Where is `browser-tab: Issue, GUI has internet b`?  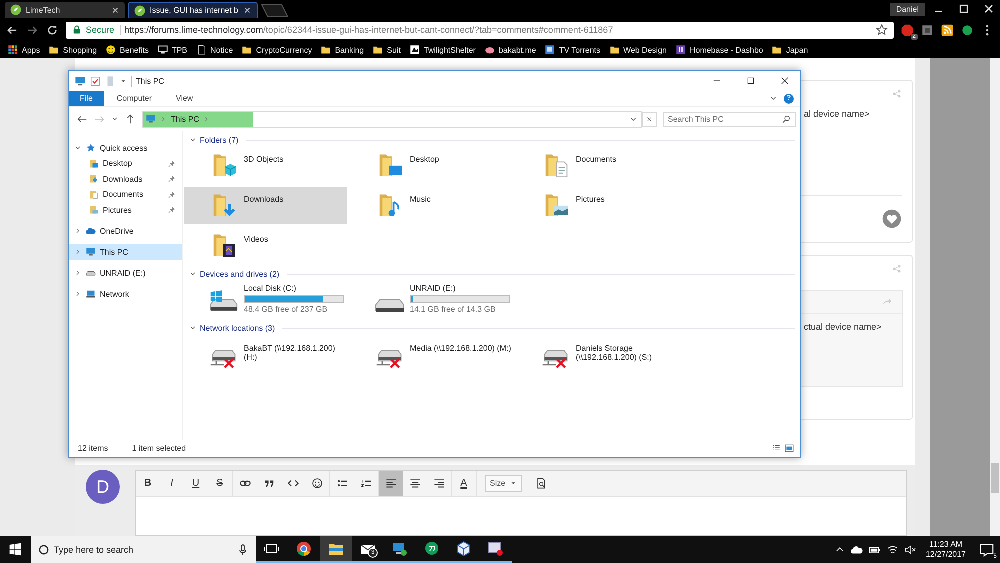 browser-tab: Issue, GUI has internet b is located at coordinates (193, 10).